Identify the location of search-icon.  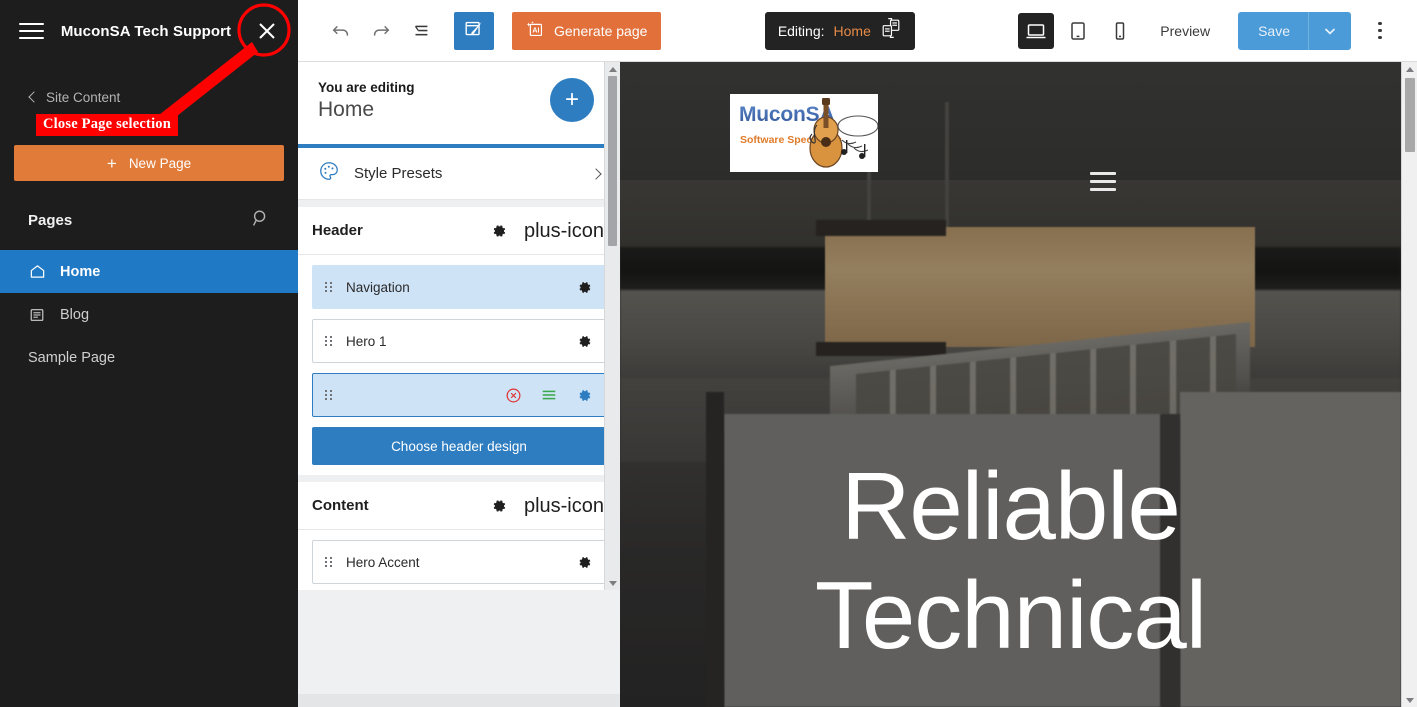
(261, 220).